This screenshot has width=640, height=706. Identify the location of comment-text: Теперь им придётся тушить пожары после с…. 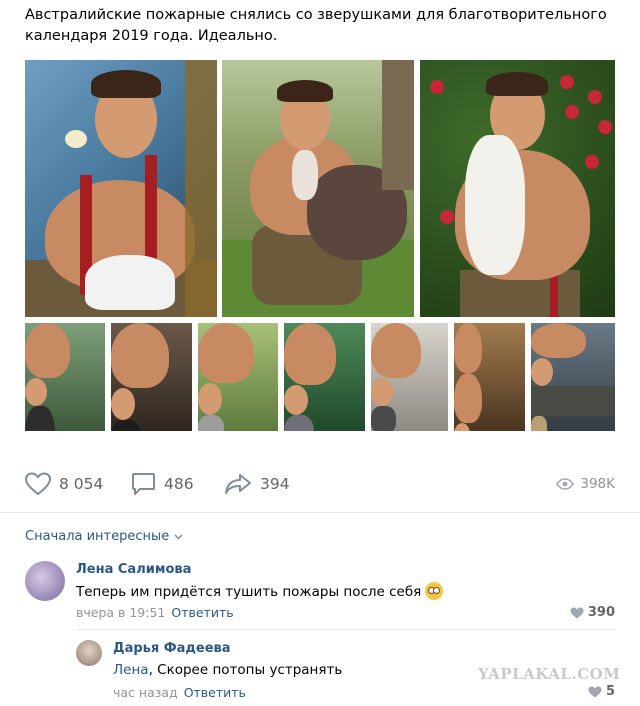
(260, 591).